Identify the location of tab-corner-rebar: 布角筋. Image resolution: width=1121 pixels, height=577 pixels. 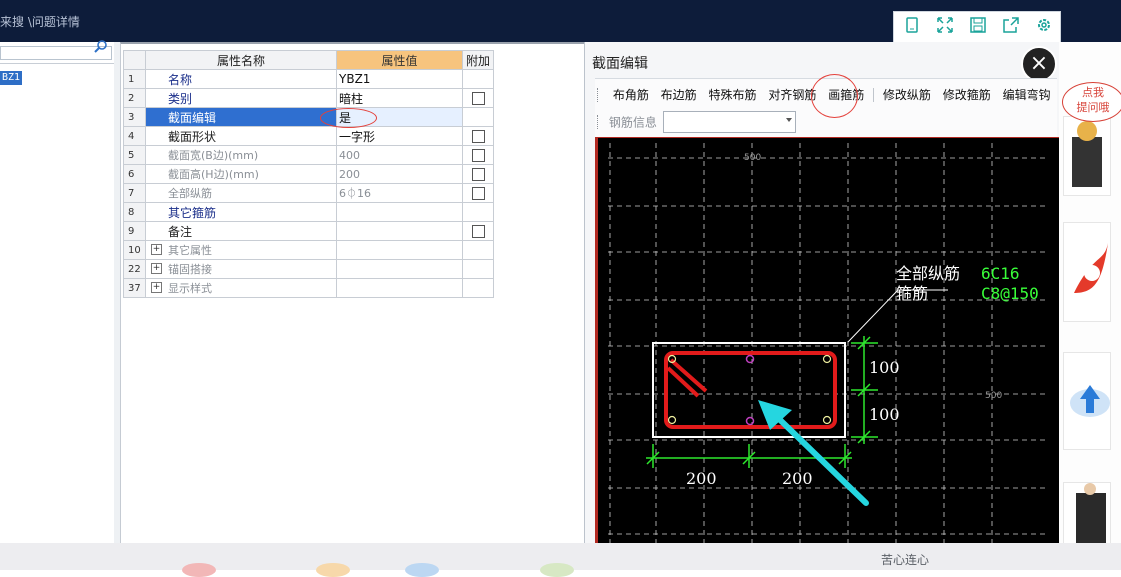
(631, 95).